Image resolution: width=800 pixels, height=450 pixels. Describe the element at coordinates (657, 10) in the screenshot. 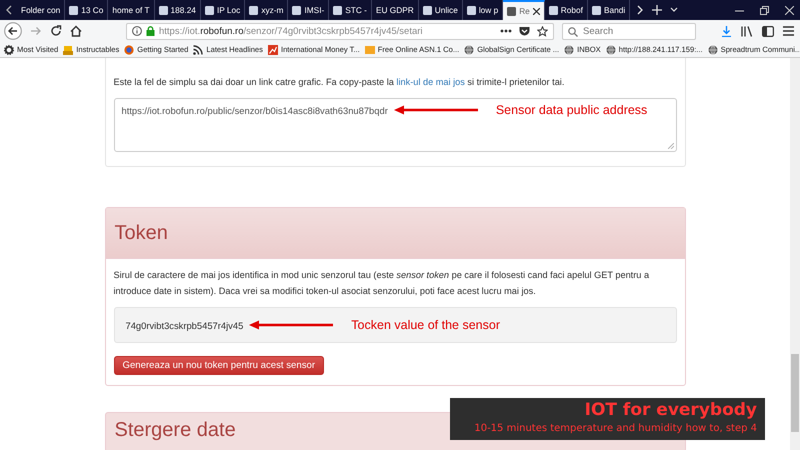

I see `new-tab-icon` at that location.